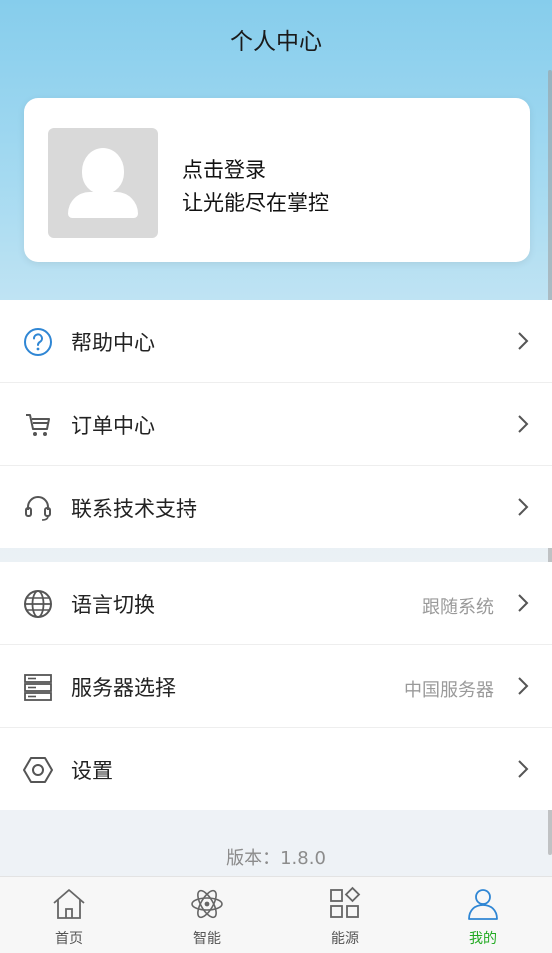  I want to click on menu-item-label: 设置, so click(92, 771).